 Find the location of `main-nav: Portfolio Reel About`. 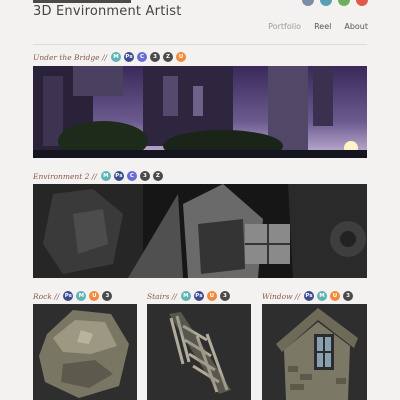

main-nav: Portfolio Reel About is located at coordinates (318, 26).